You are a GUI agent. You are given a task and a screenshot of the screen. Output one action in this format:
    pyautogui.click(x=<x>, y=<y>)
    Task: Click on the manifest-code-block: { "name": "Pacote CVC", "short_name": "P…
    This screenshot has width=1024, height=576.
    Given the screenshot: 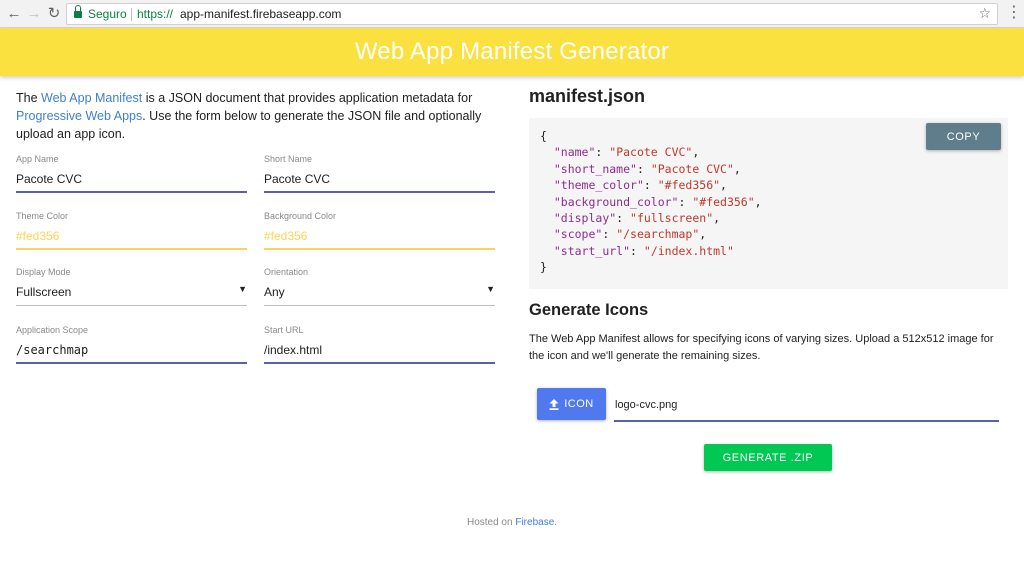 What is the action you would take?
    pyautogui.click(x=768, y=203)
    